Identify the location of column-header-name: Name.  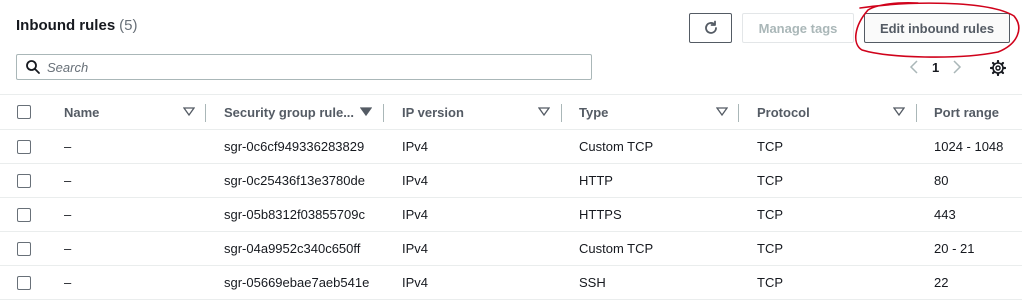
(81, 112).